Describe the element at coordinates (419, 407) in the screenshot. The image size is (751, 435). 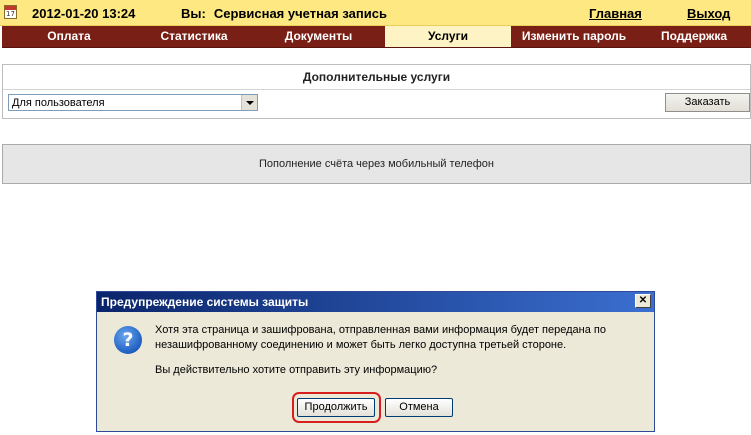
I see `cancel-button: Отмена` at that location.